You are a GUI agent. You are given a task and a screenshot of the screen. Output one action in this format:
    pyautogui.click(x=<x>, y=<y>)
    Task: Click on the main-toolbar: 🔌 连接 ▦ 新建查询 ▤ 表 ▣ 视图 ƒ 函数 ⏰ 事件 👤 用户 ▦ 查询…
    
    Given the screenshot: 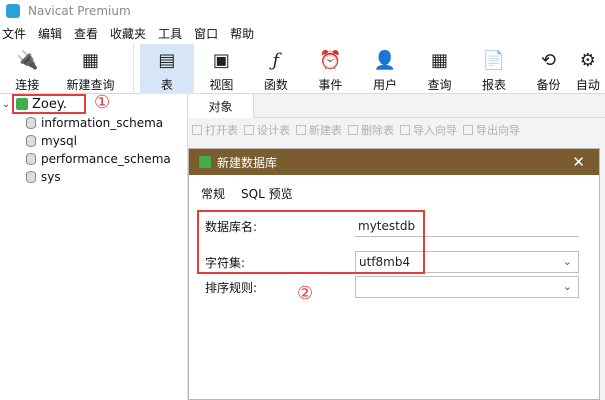 What is the action you would take?
    pyautogui.click(x=302, y=69)
    